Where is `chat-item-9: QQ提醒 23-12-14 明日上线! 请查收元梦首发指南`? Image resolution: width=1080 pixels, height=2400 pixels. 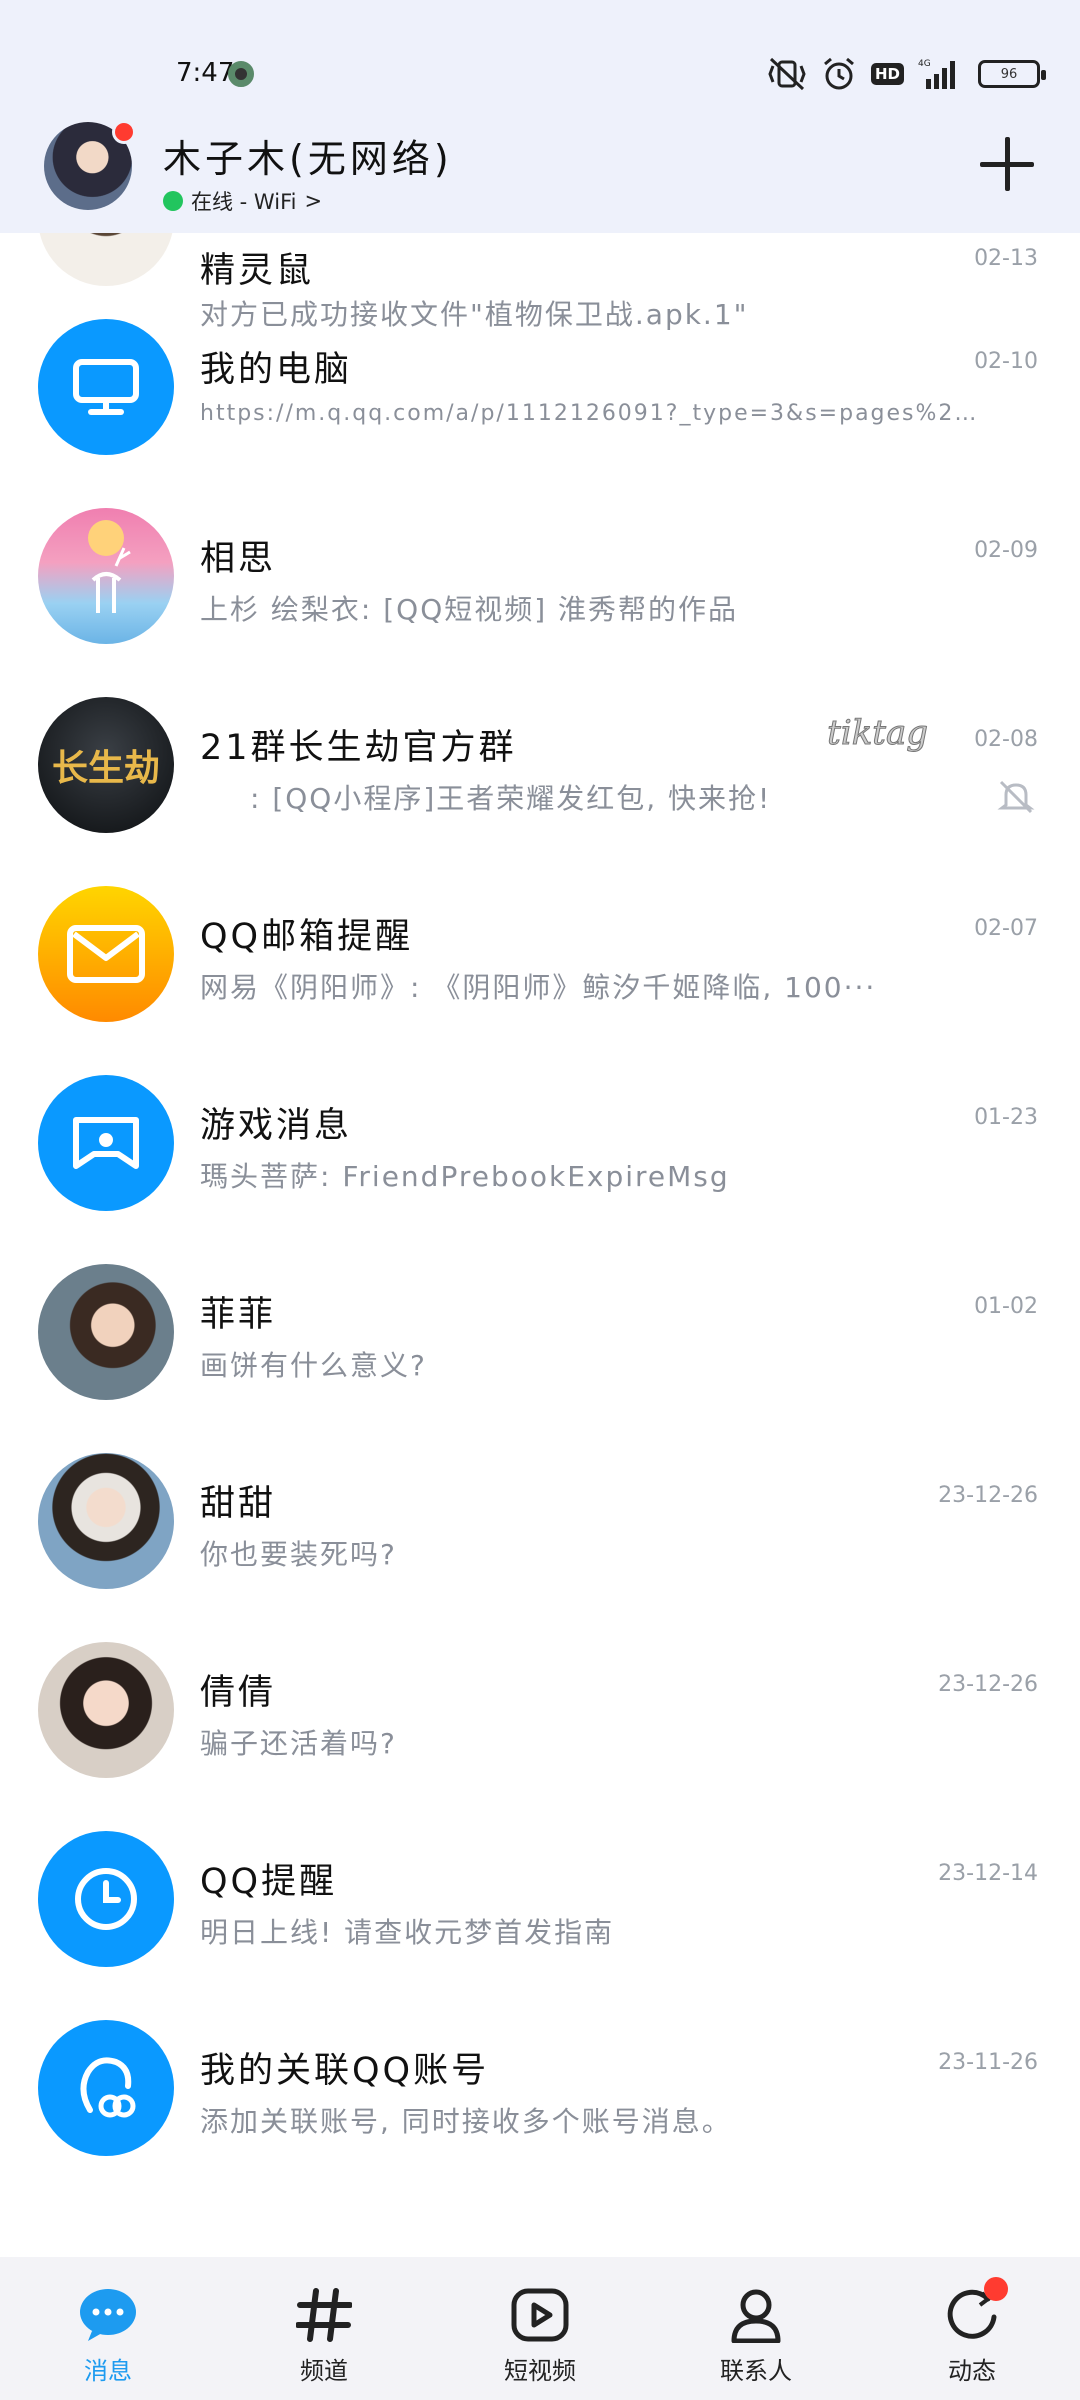 chat-item-9: QQ提醒 23-12-14 明日上线! 请查收元梦首发指南 is located at coordinates (540, 1926).